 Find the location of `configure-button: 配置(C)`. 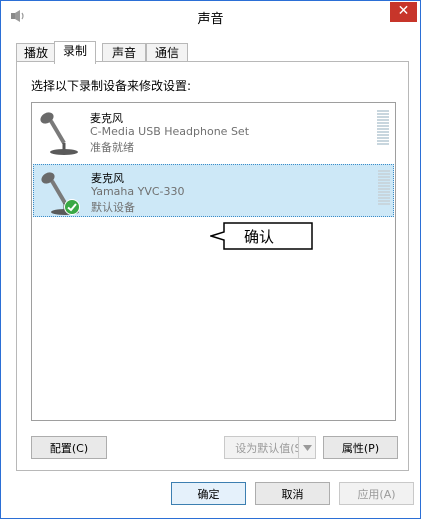

configure-button: 配置(C) is located at coordinates (69, 447).